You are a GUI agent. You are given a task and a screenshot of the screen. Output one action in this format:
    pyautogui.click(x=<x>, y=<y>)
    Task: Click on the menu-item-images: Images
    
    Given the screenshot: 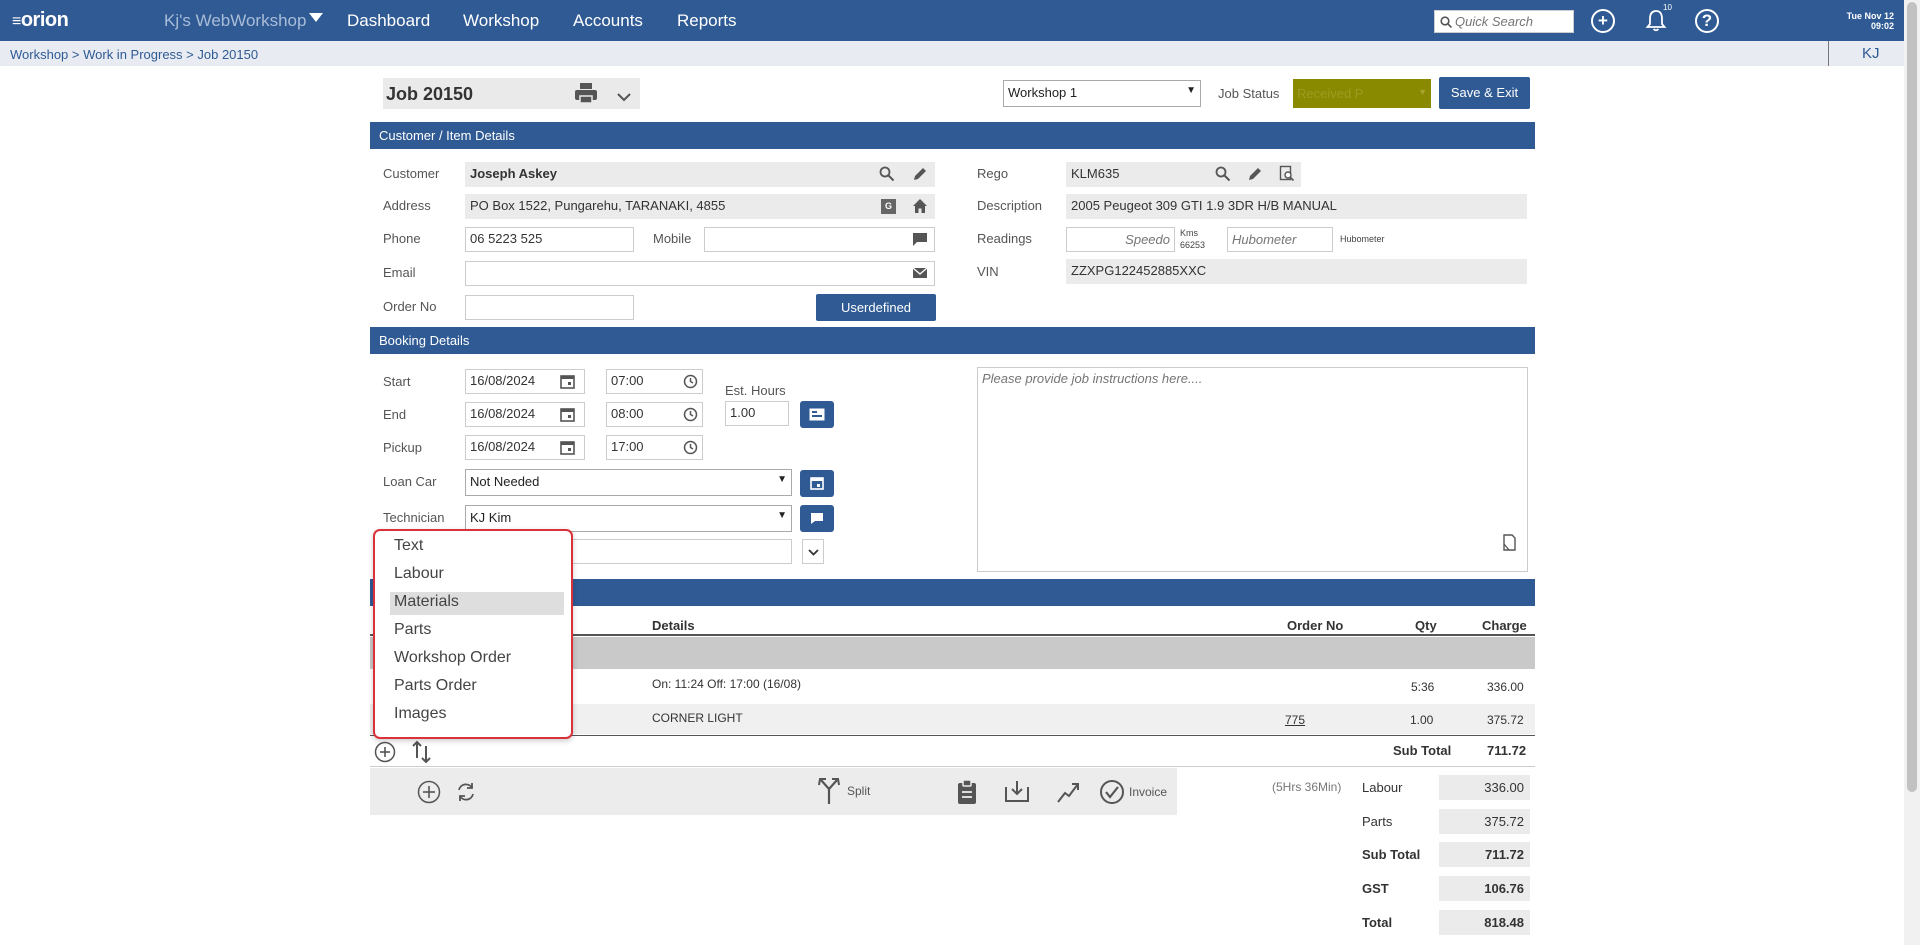 What is the action you would take?
    pyautogui.click(x=477, y=715)
    